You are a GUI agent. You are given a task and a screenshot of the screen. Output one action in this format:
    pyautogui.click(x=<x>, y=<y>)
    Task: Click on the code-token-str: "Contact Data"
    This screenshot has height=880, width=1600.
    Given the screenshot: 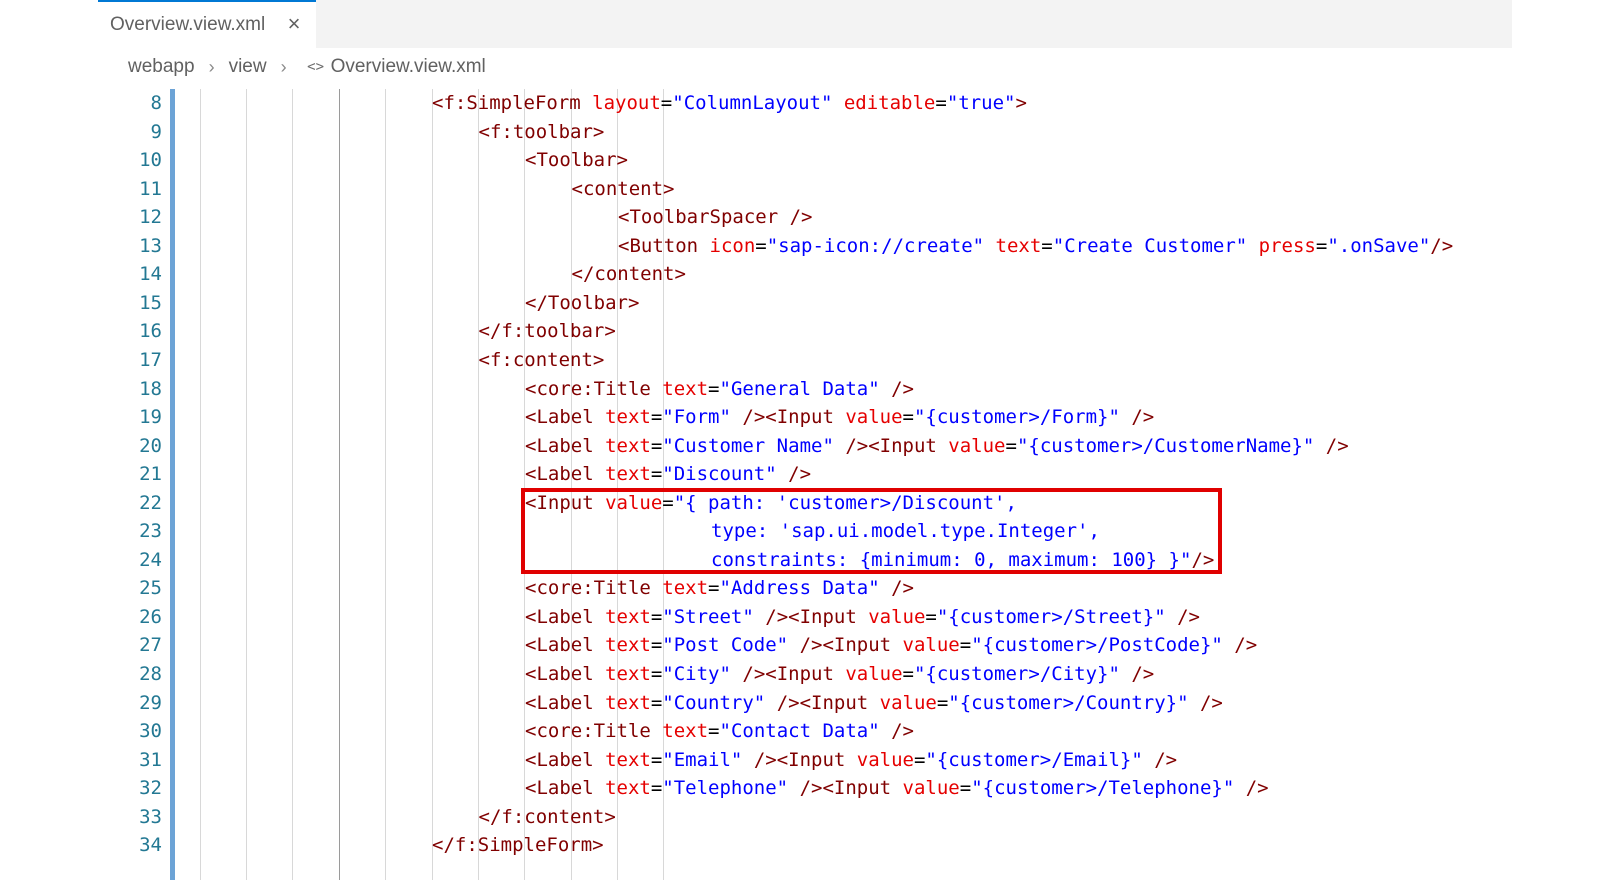 What is the action you would take?
    pyautogui.click(x=799, y=731)
    